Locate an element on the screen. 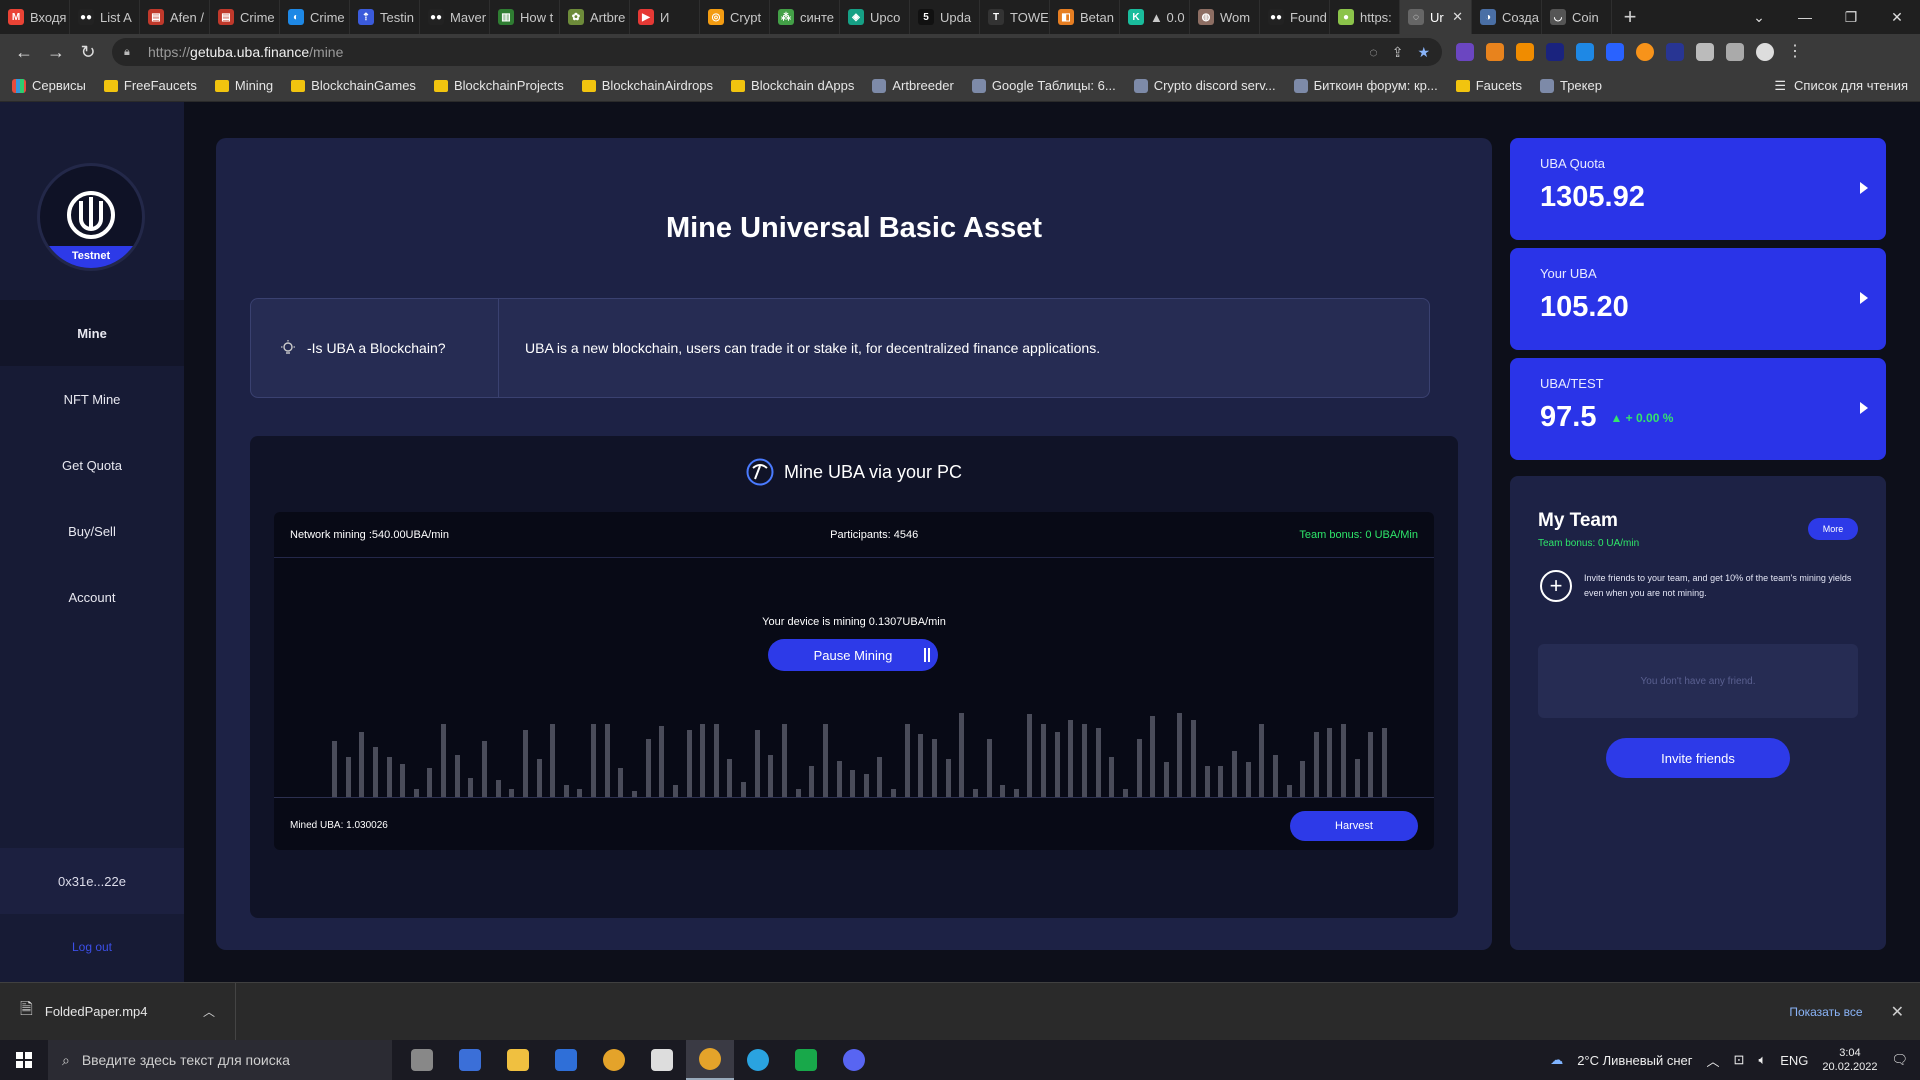 Image resolution: width=1920 pixels, height=1080 pixels. weather: 2°C Ливневый снег is located at coordinates (1634, 1060).